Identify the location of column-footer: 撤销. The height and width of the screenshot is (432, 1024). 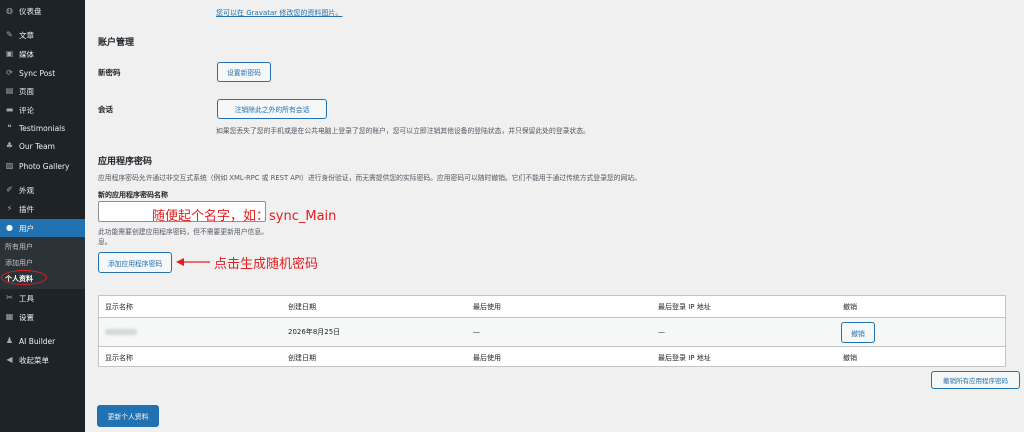
(850, 357).